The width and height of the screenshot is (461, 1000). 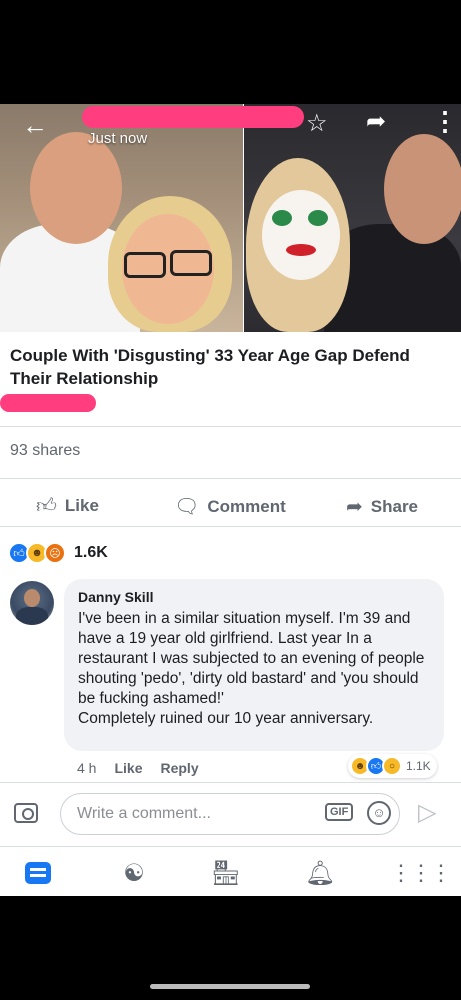 What do you see at coordinates (301, 235) in the screenshot?
I see `clown-face` at bounding box center [301, 235].